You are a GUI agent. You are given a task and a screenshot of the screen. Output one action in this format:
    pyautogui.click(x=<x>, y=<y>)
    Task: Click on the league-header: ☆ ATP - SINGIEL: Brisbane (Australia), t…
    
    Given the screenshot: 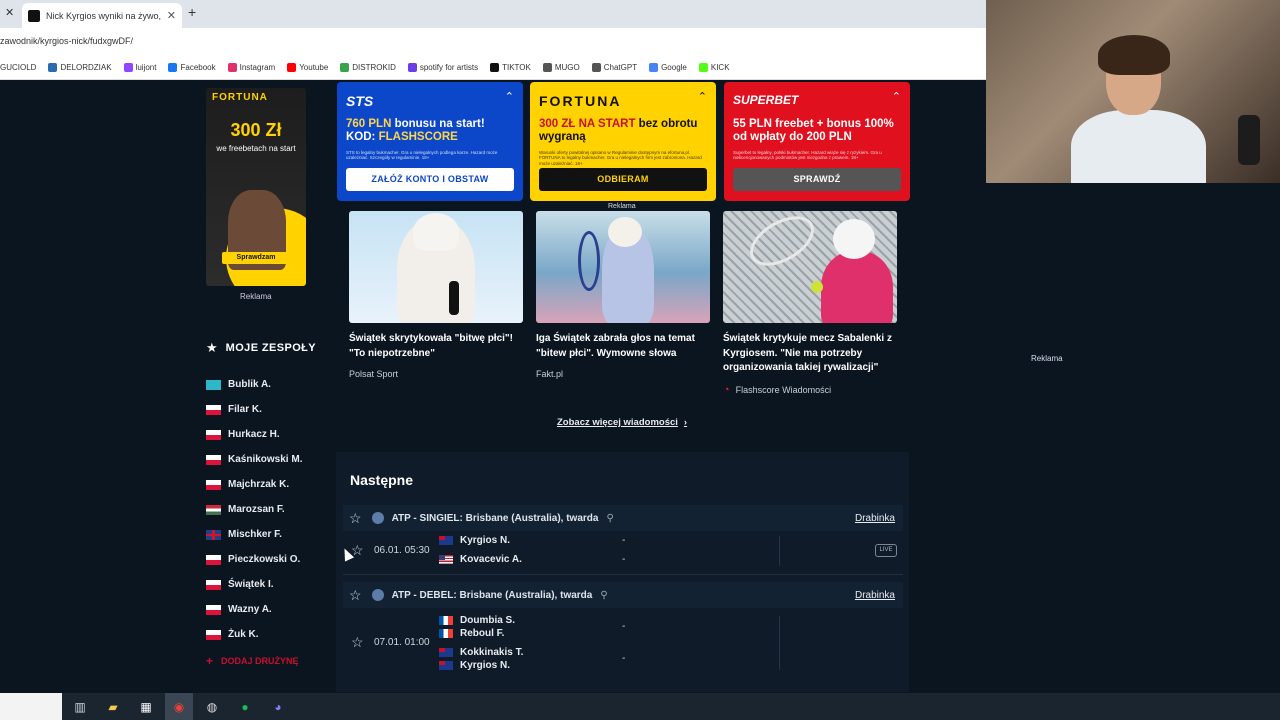 What is the action you would take?
    pyautogui.click(x=623, y=518)
    